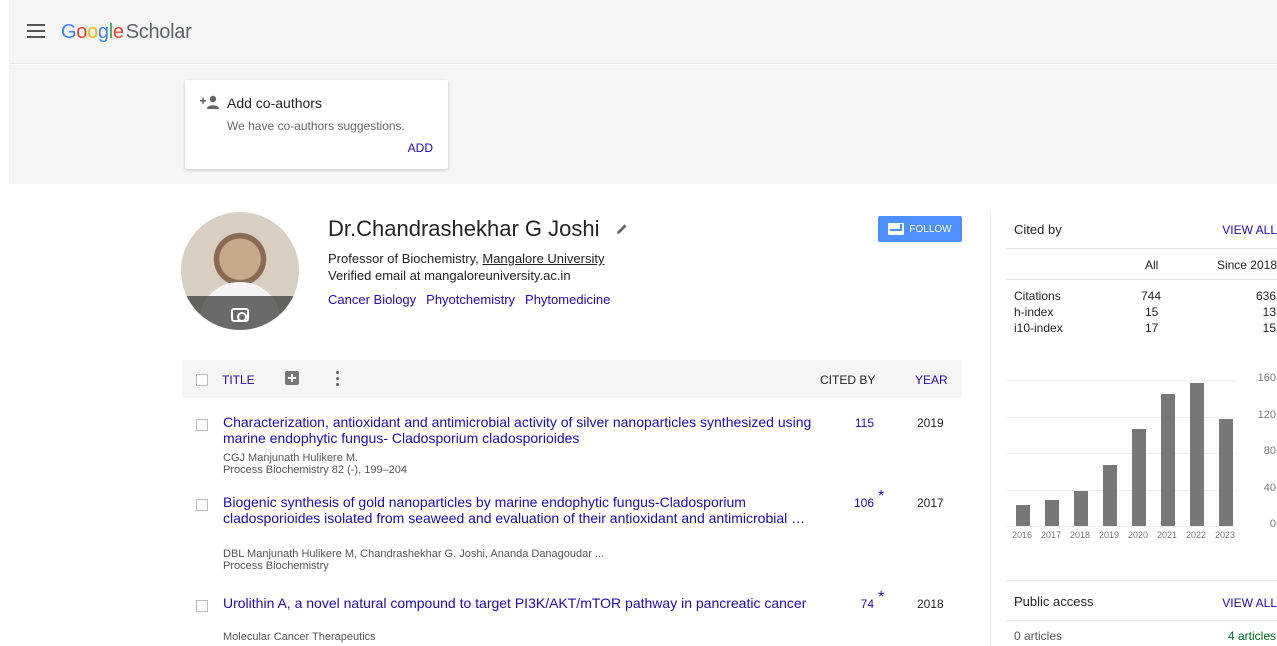  What do you see at coordinates (209, 102) in the screenshot?
I see `add-person-icon` at bounding box center [209, 102].